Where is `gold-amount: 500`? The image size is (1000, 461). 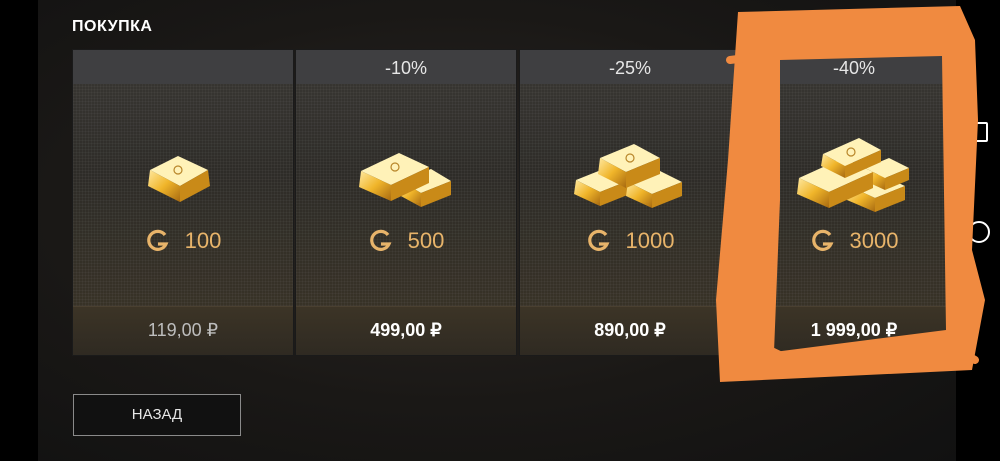 gold-amount: 500 is located at coordinates (406, 241).